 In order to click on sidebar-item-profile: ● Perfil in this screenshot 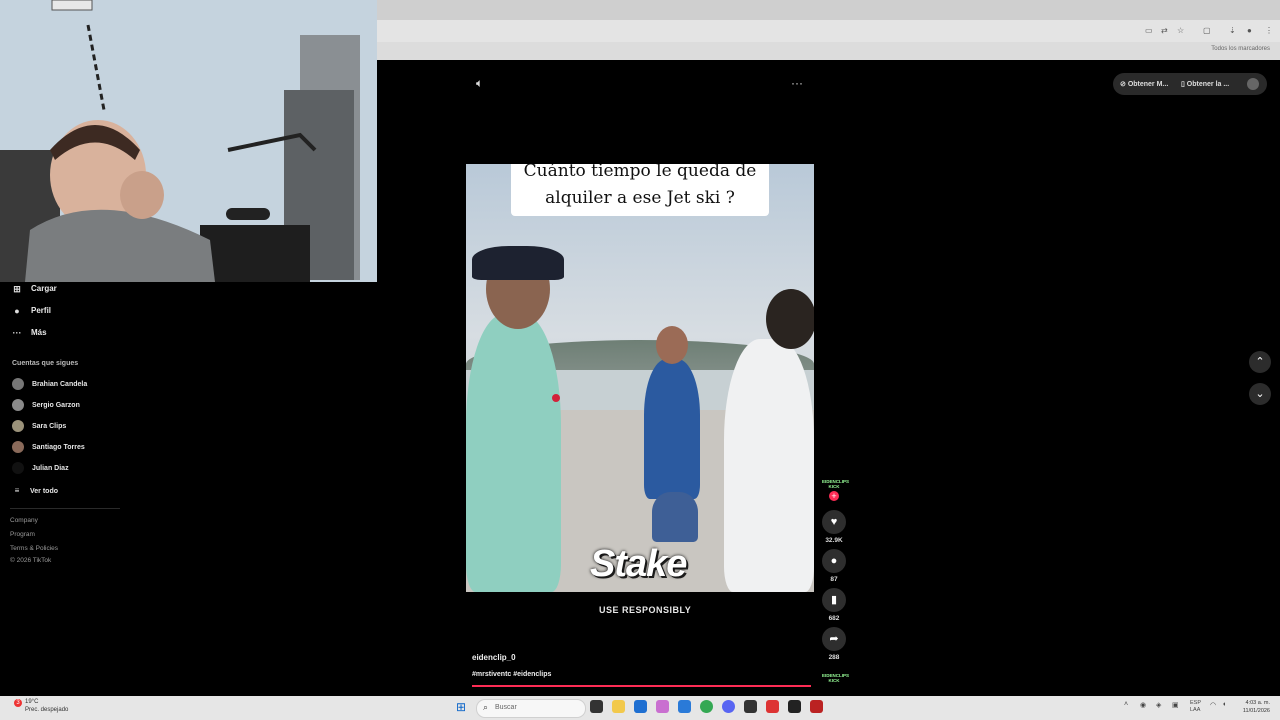, I will do `click(31, 311)`.